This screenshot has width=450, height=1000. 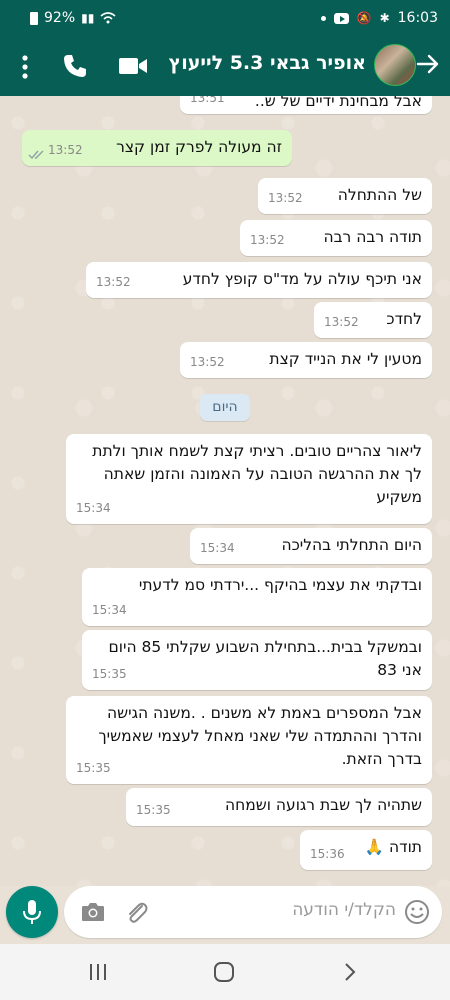 I want to click on chat-header: אופיר גבאי 5.3 לייעוץ, so click(x=225, y=66).